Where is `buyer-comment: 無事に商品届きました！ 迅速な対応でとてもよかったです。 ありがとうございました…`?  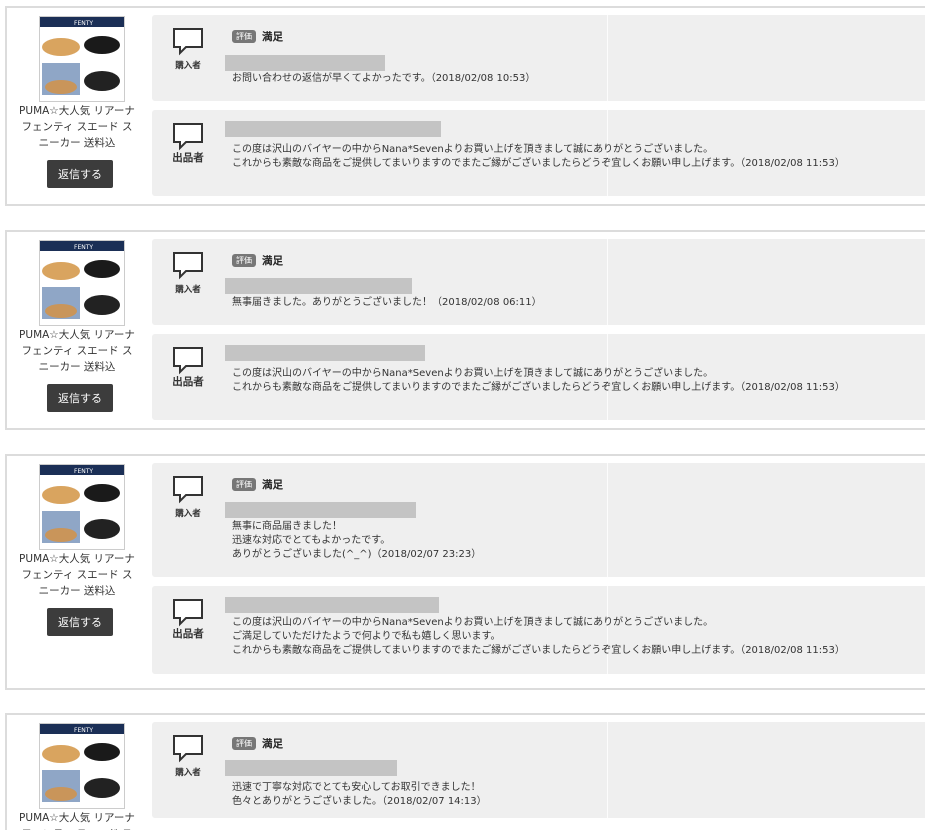 buyer-comment: 無事に商品届きました！ 迅速な対応でとてもよかったです。 ありがとうございました… is located at coordinates (357, 540).